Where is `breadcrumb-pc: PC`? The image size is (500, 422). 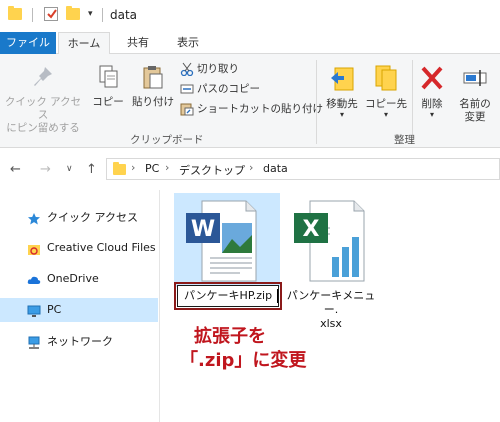
breadcrumb-pc: PC is located at coordinates (152, 168).